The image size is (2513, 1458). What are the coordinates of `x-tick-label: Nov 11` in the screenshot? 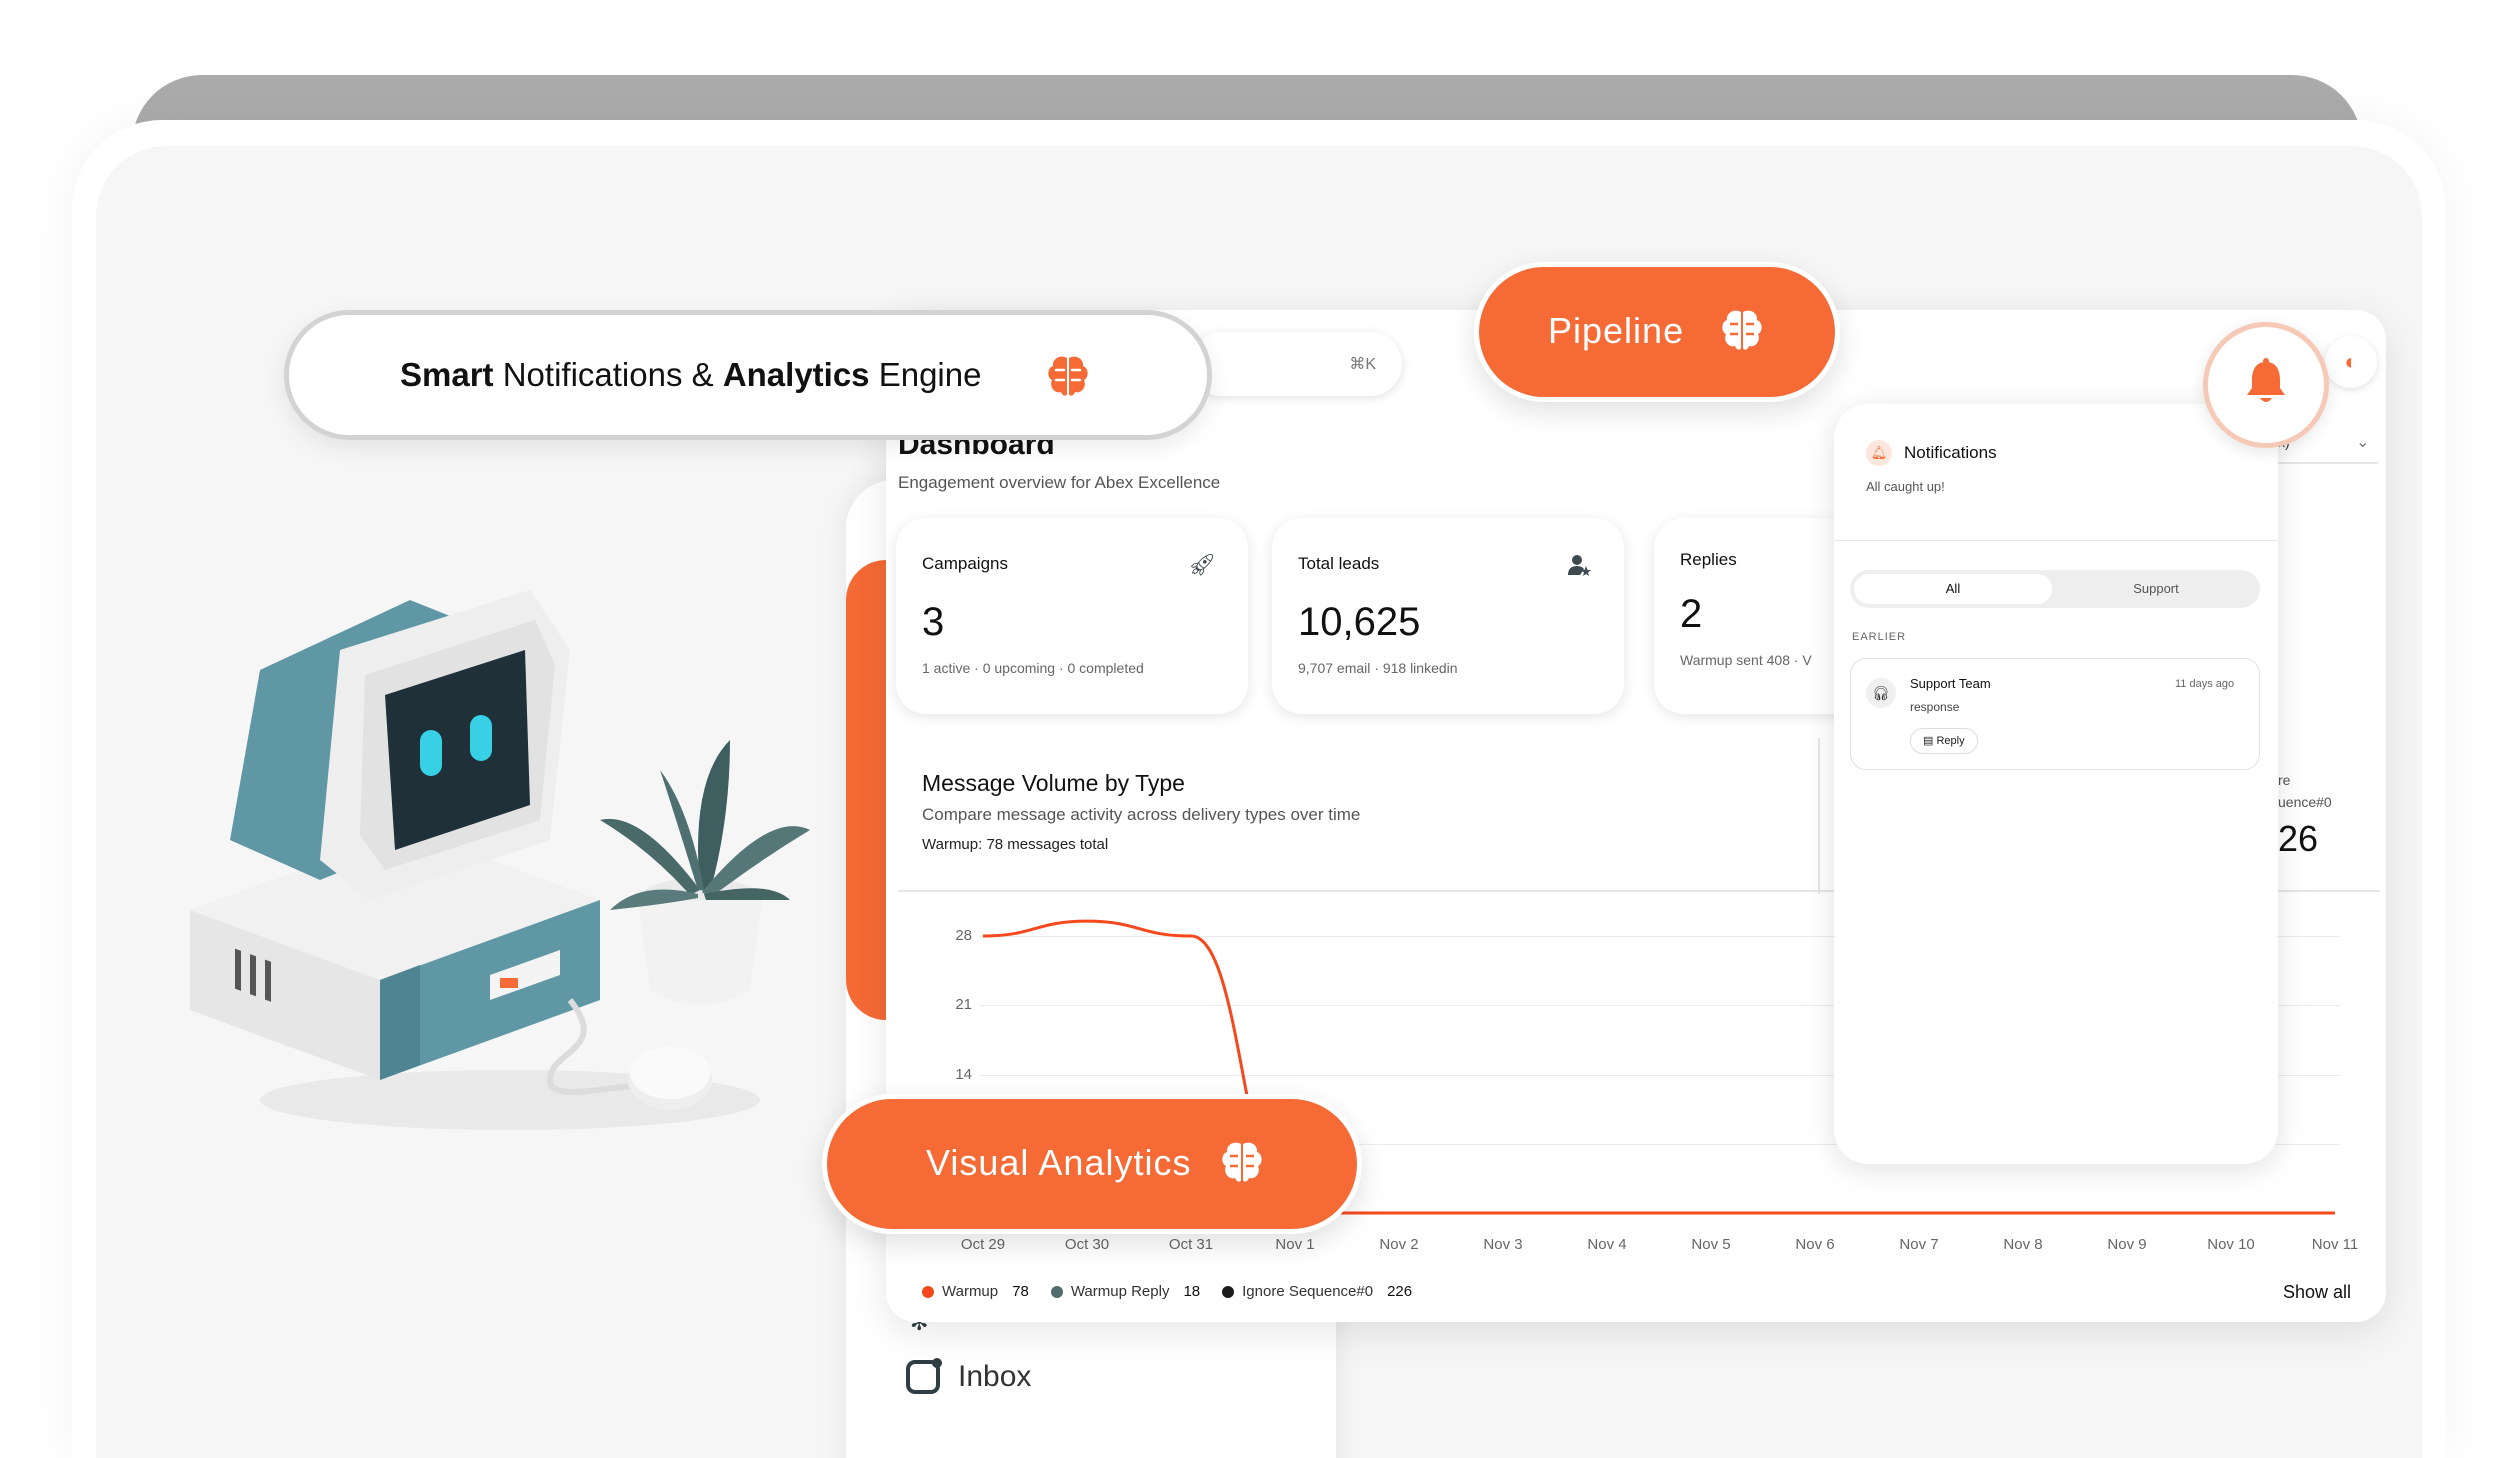 It's located at (2335, 1244).